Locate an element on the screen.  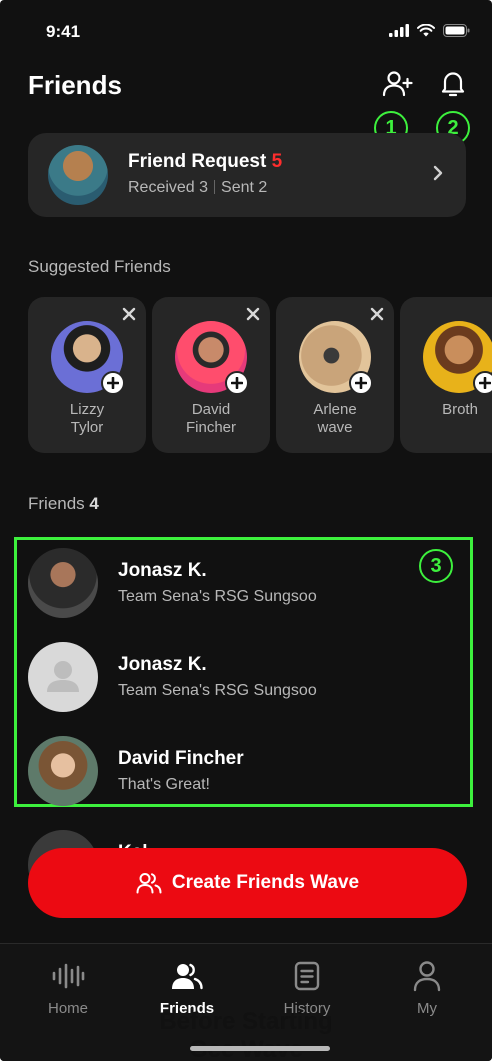
friend-row: David Fincher That's Great! is located at coordinates (248, 774).